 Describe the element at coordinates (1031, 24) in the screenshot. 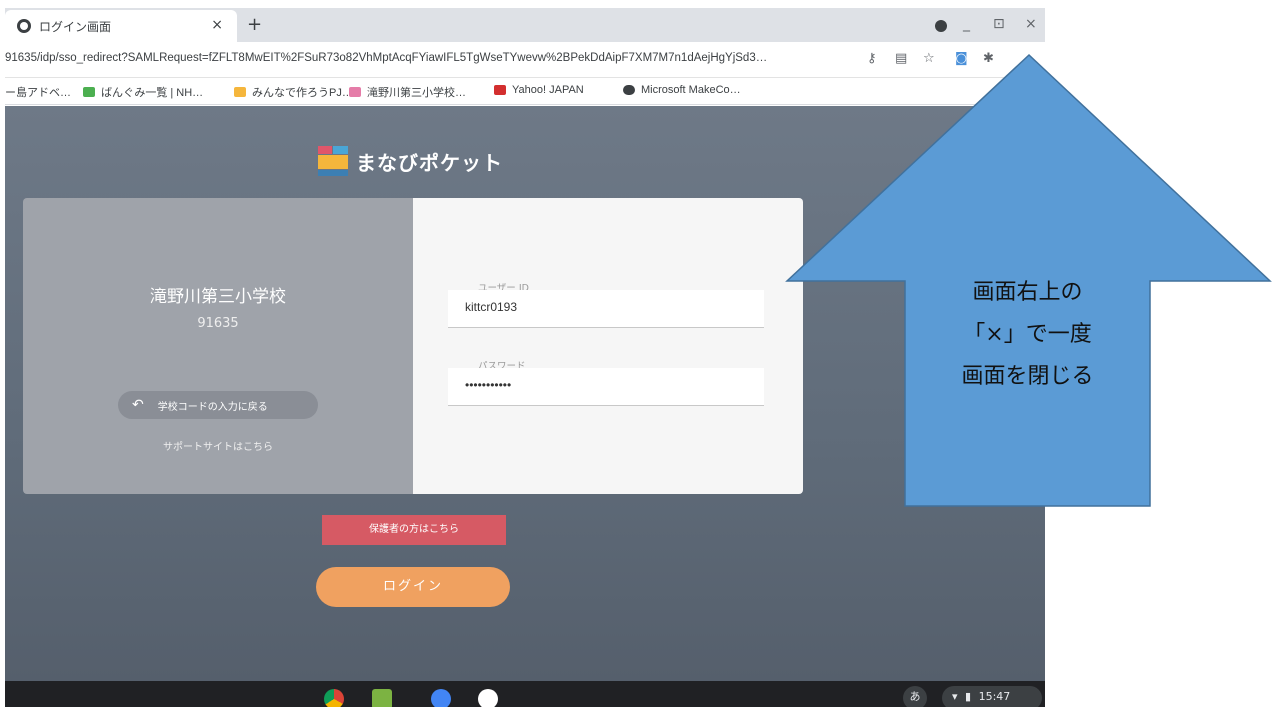

I see `window-close-button: ×` at that location.